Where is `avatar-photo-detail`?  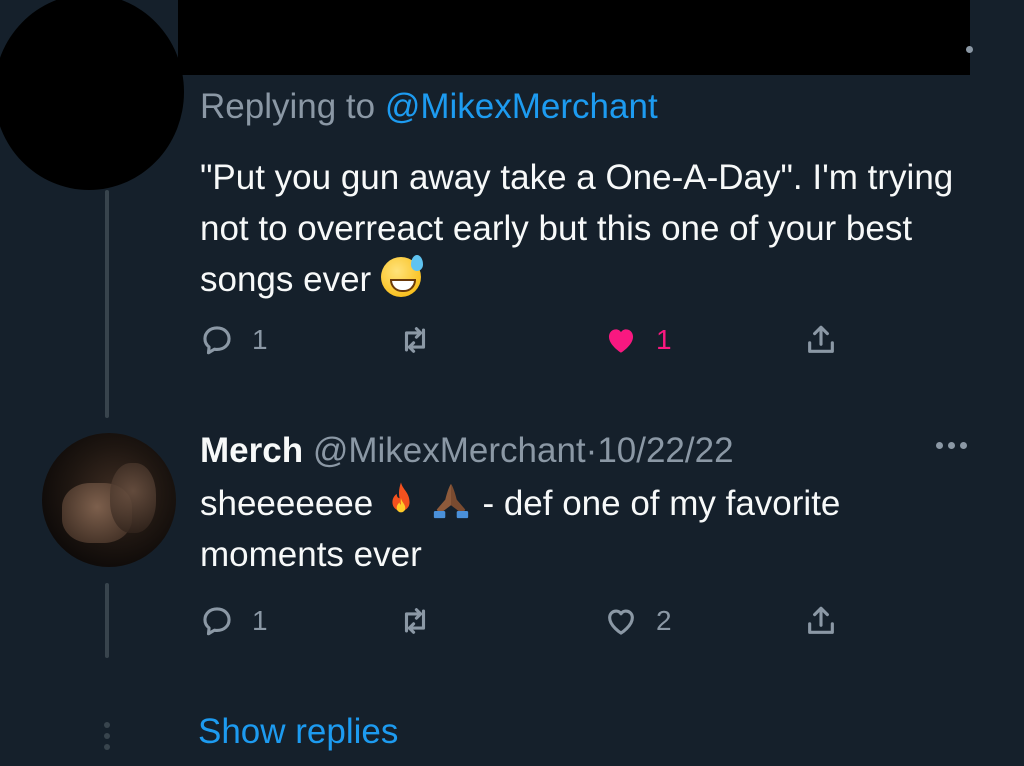 avatar-photo-detail is located at coordinates (133, 498).